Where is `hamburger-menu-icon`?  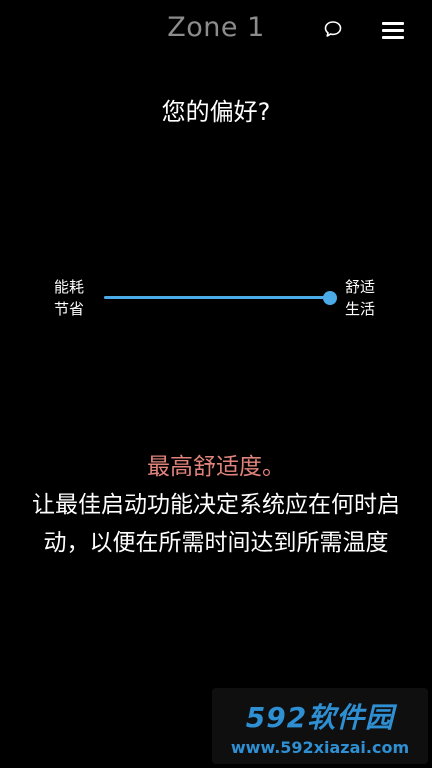 hamburger-menu-icon is located at coordinates (394, 30).